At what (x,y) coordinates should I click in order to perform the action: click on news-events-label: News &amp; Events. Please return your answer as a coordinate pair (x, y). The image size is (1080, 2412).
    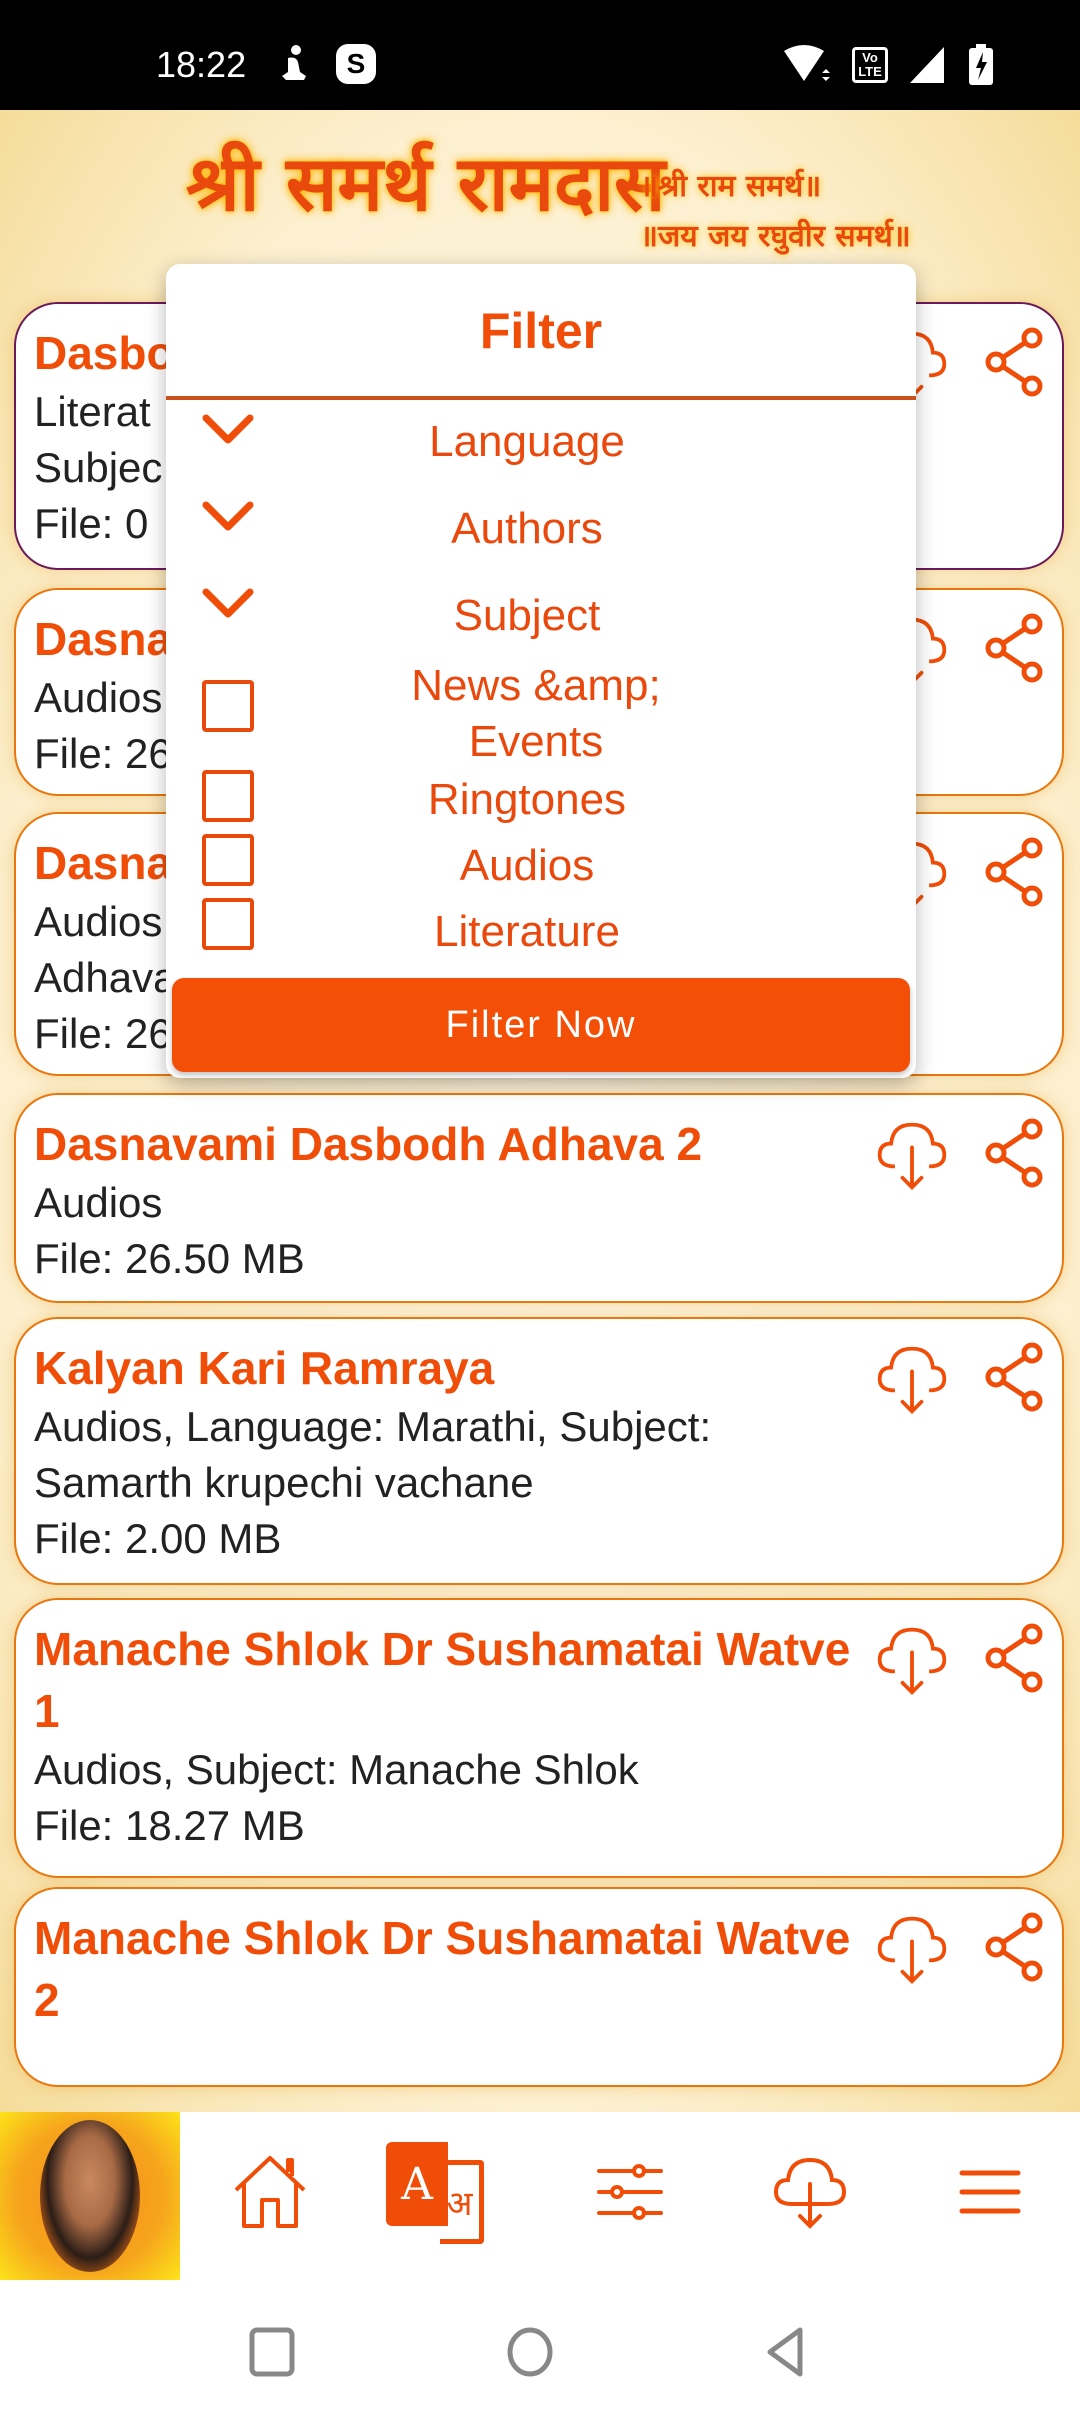
    Looking at the image, I should click on (536, 713).